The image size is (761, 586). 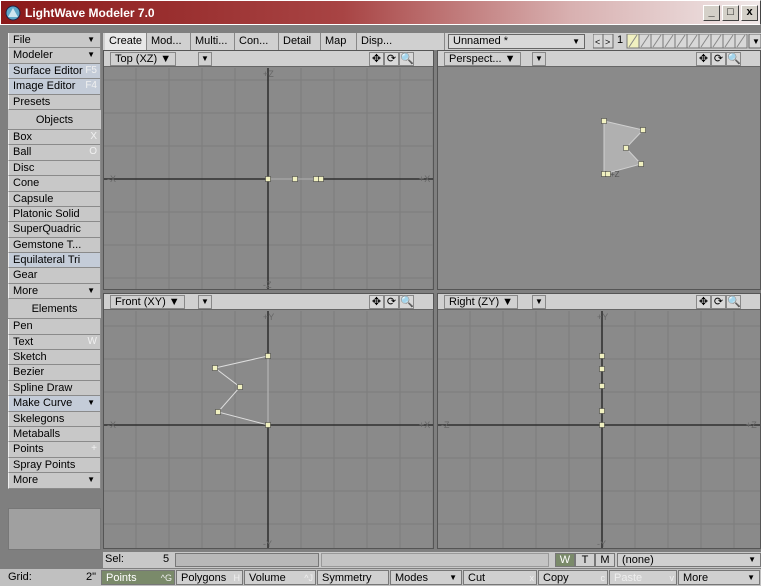 I want to click on skelegons-button: Skelegons, so click(x=54, y=419).